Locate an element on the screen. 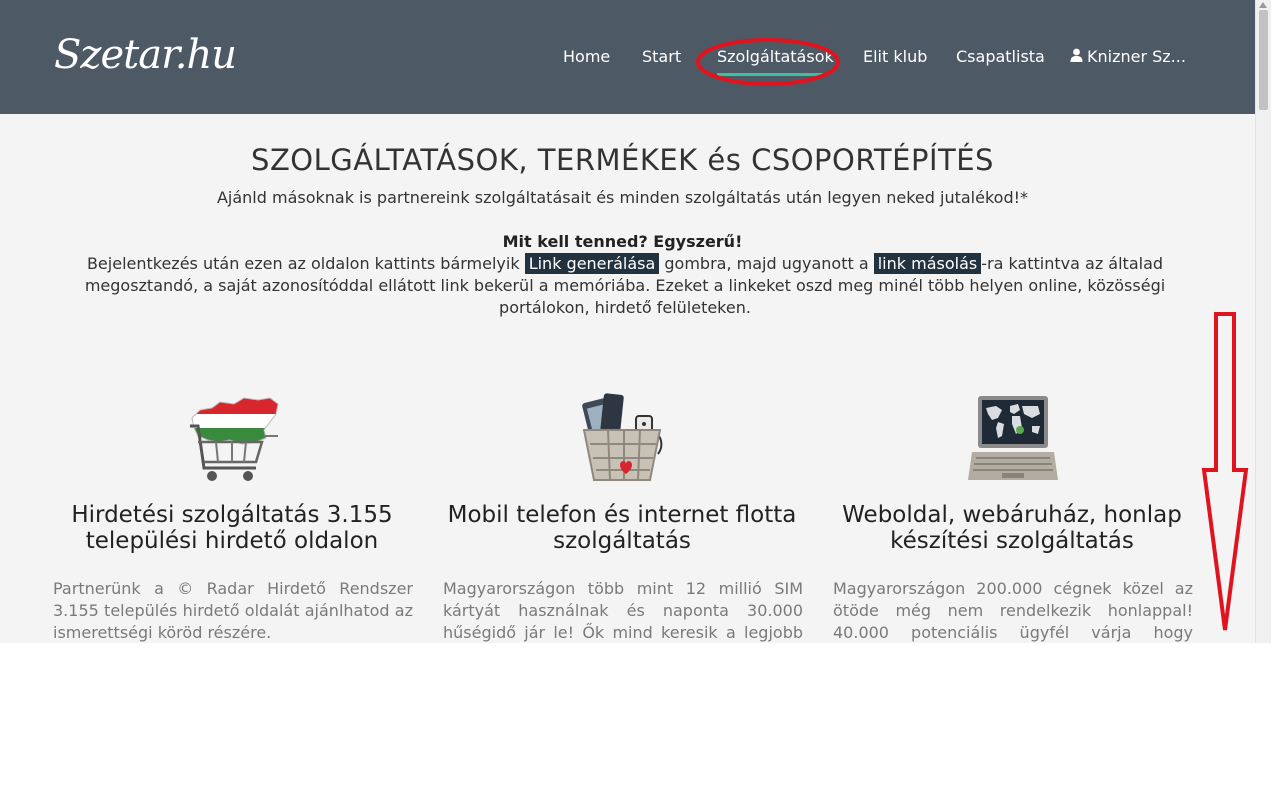 This screenshot has width=1280, height=800. site-logo: Szetar.hu is located at coordinates (145, 55).